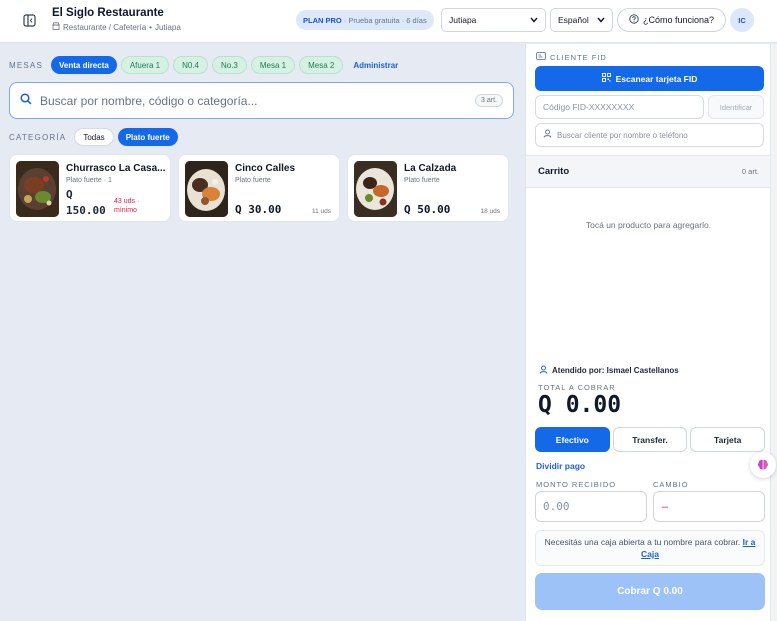 Image resolution: width=777 pixels, height=621 pixels. What do you see at coordinates (750, 171) in the screenshot?
I see `cart-count: 0 art.` at bounding box center [750, 171].